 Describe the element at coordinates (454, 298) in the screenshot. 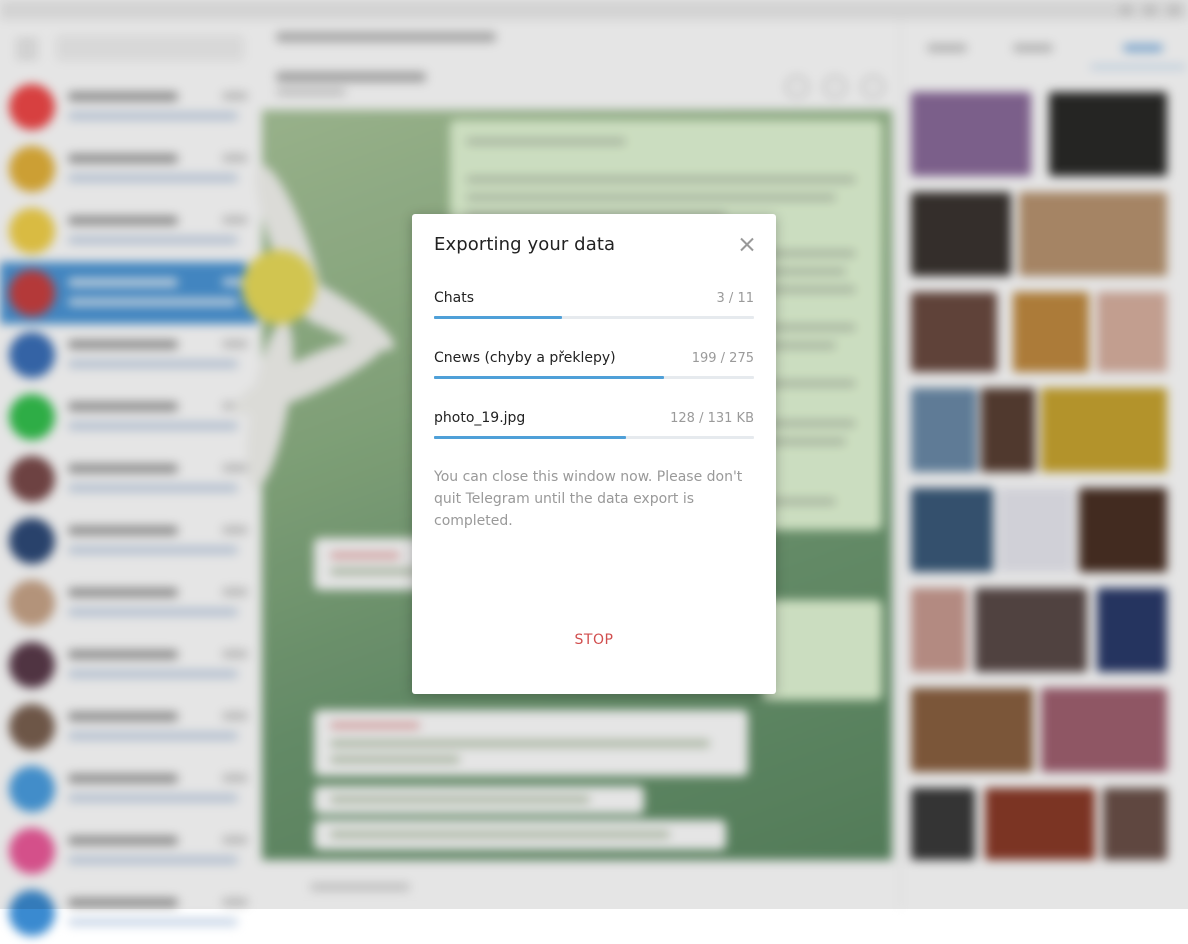

I see `progress-label: Chats` at that location.